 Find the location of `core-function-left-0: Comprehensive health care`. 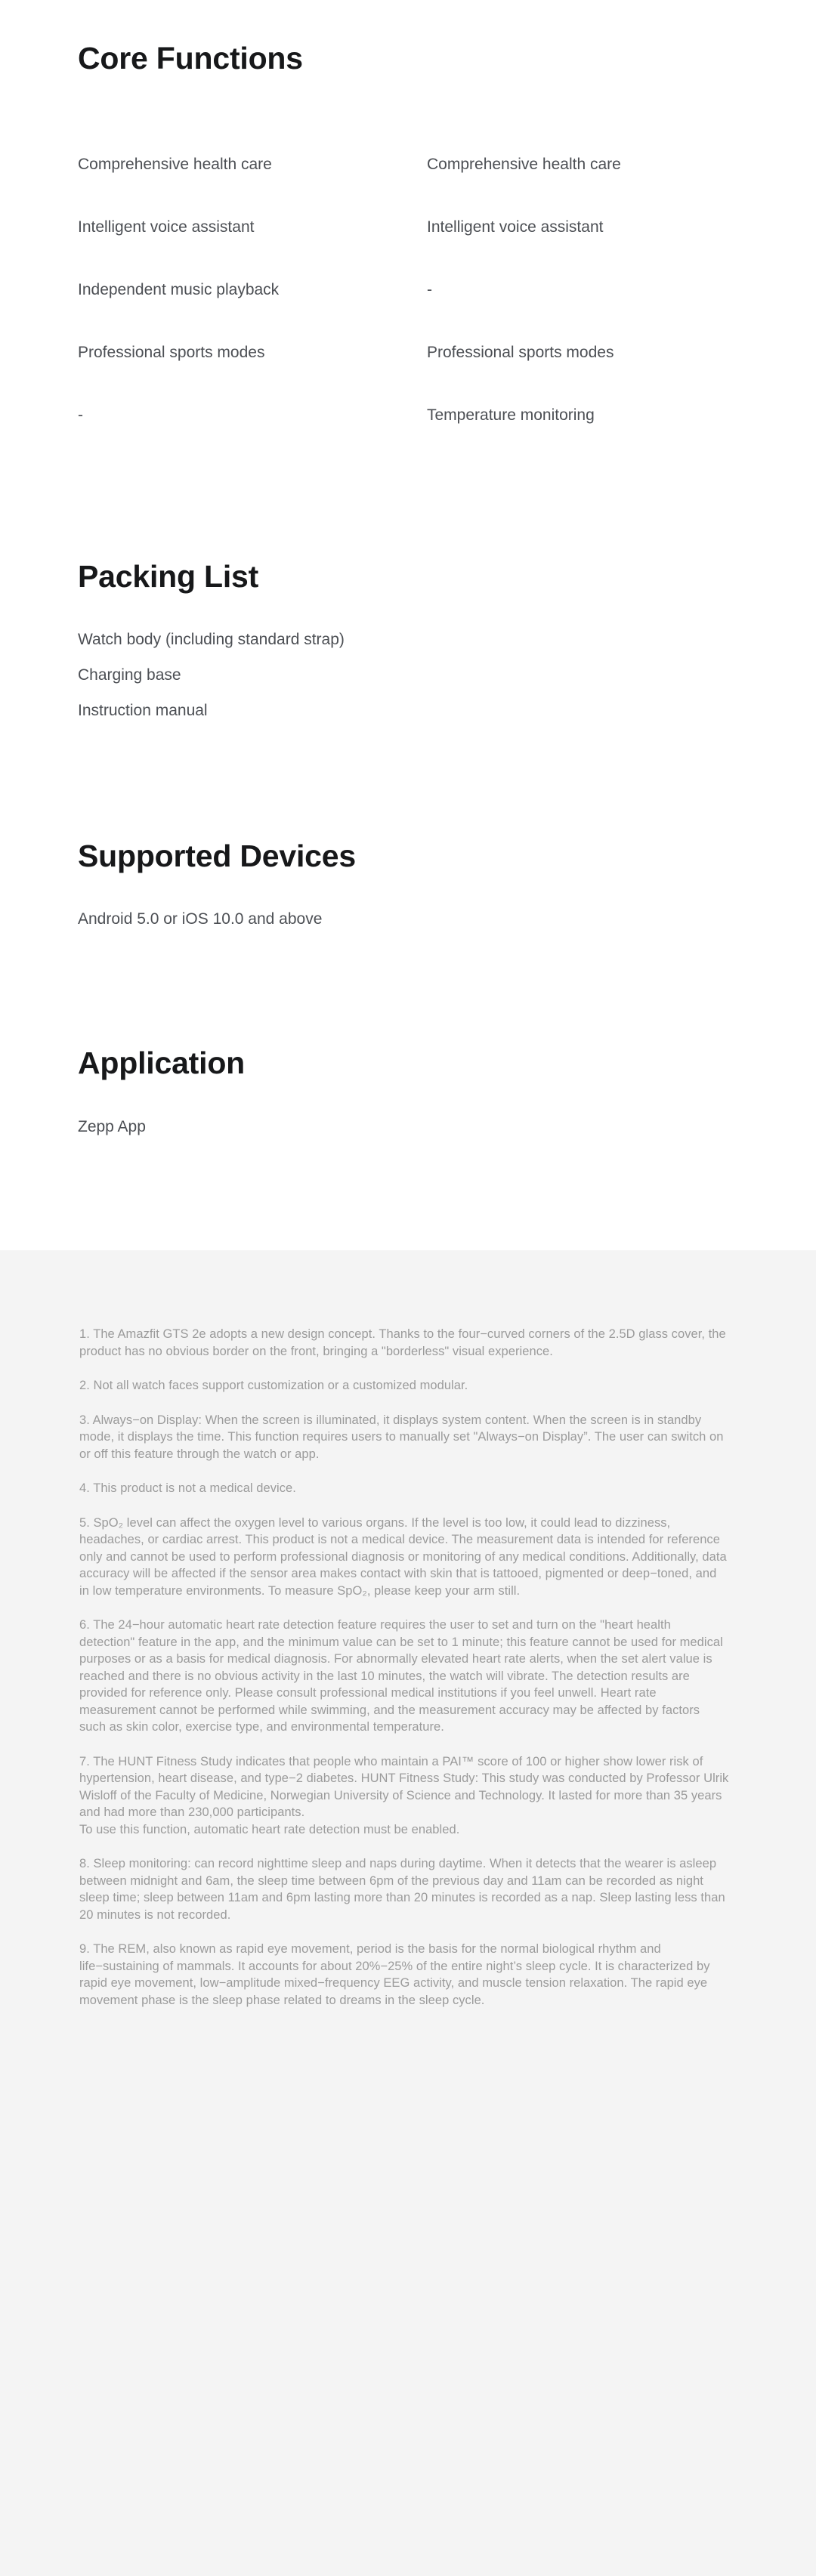

core-function-left-0: Comprehensive health care is located at coordinates (175, 164).